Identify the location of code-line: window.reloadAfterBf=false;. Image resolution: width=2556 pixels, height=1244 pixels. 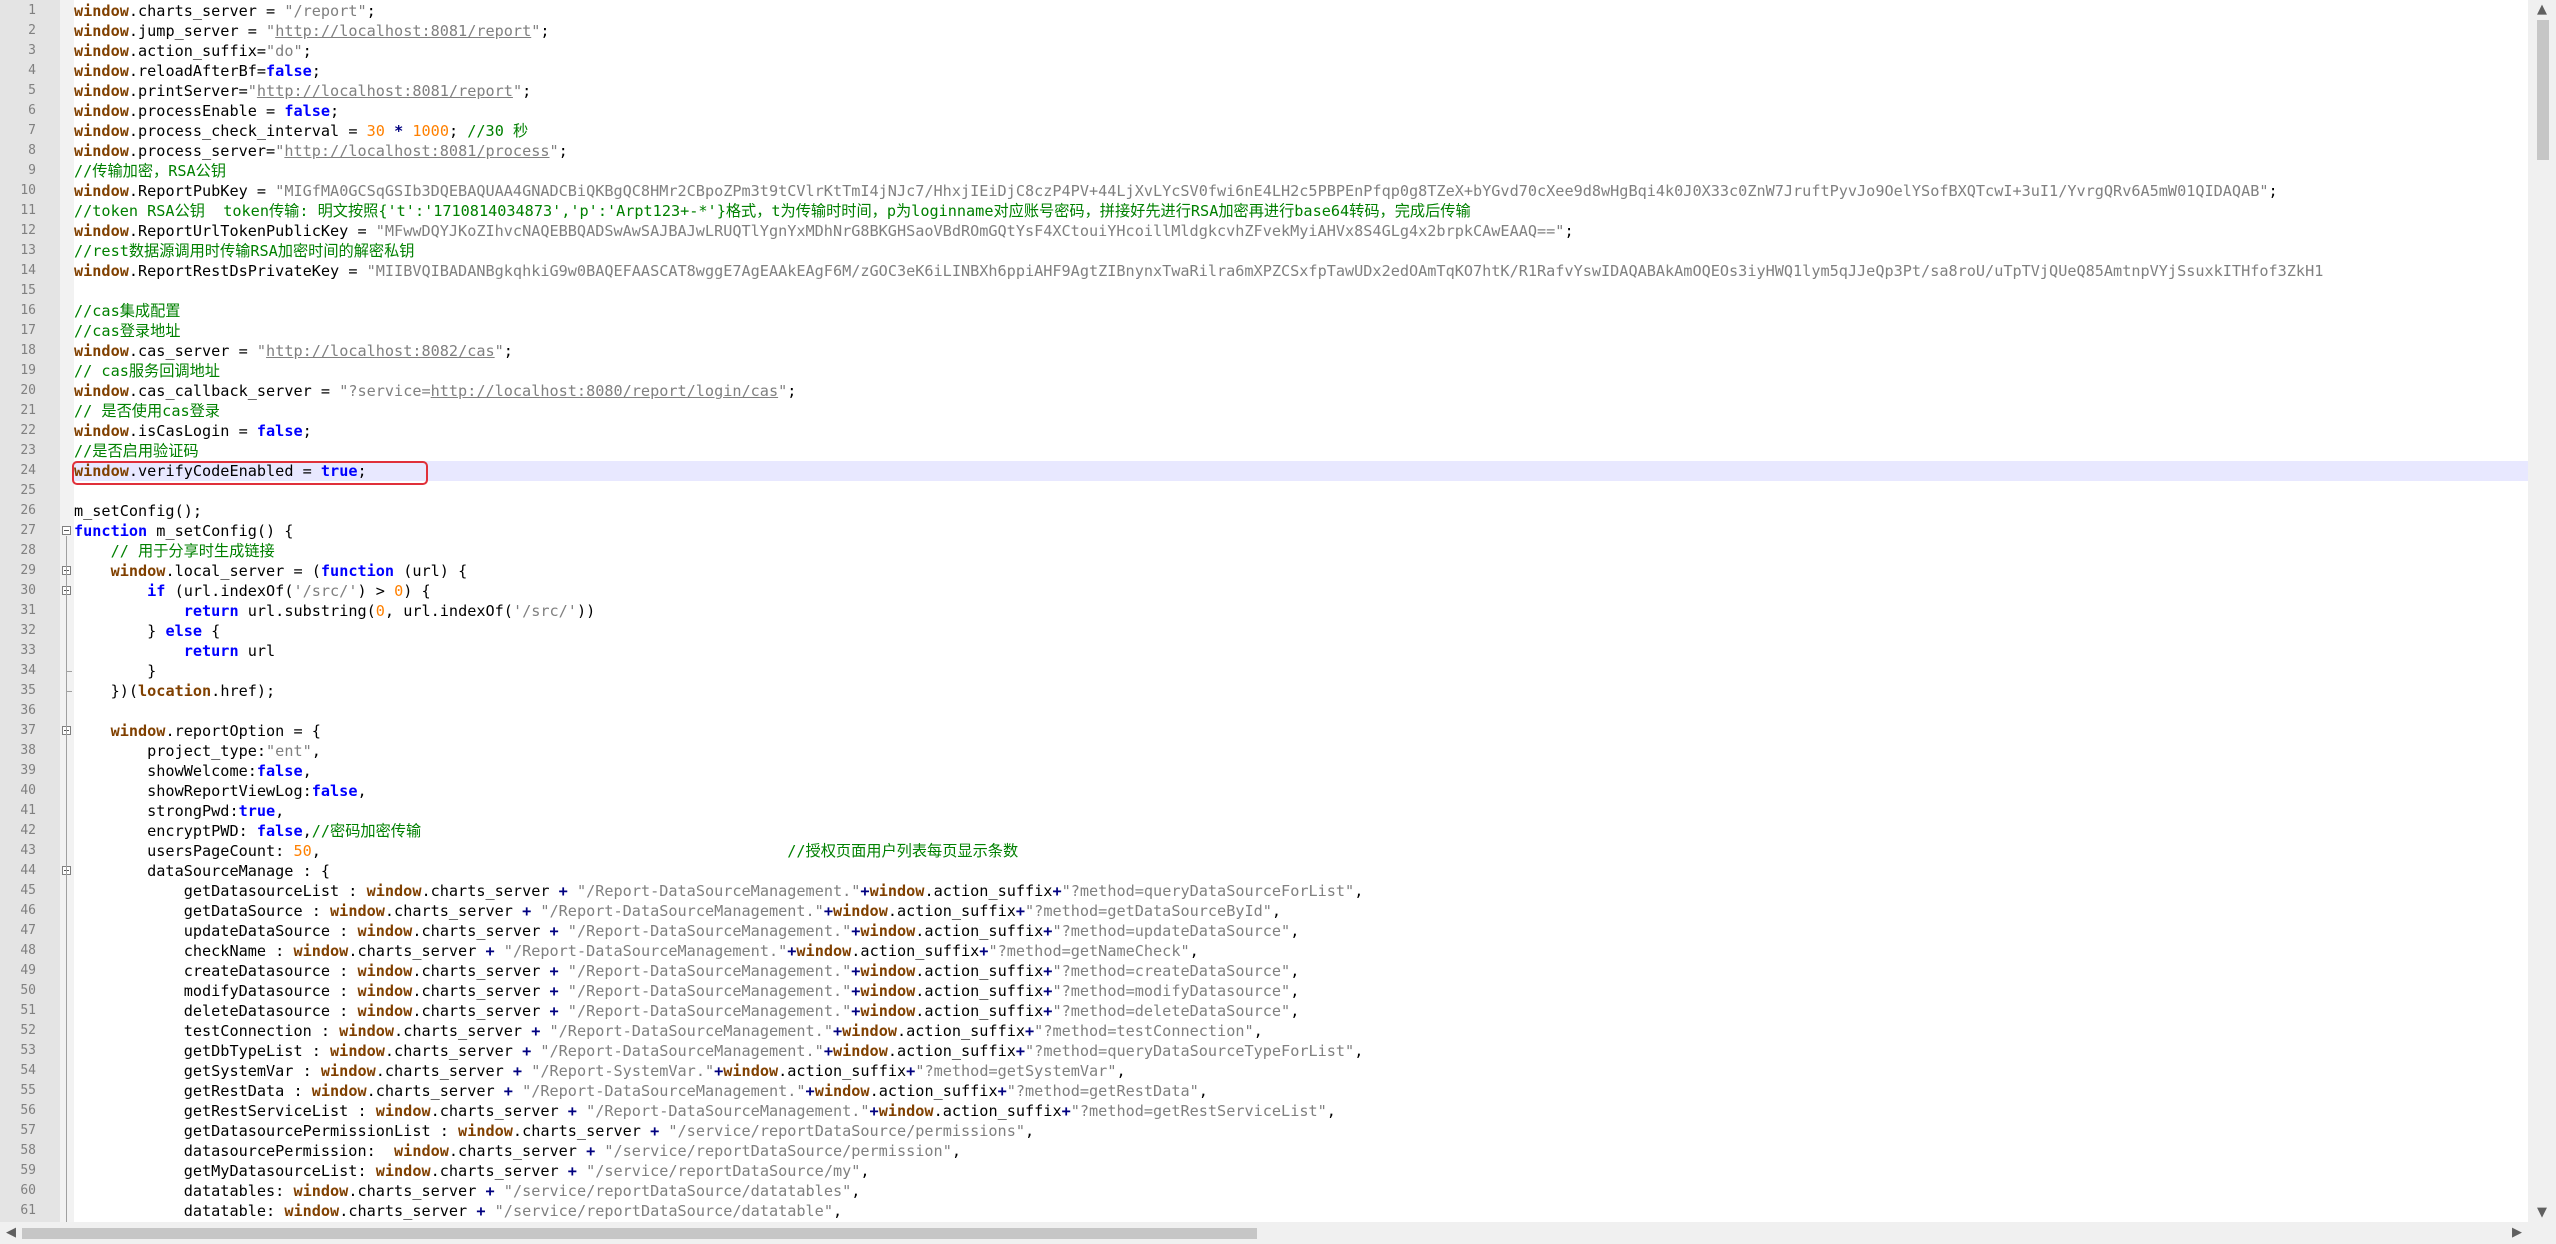
(197, 71).